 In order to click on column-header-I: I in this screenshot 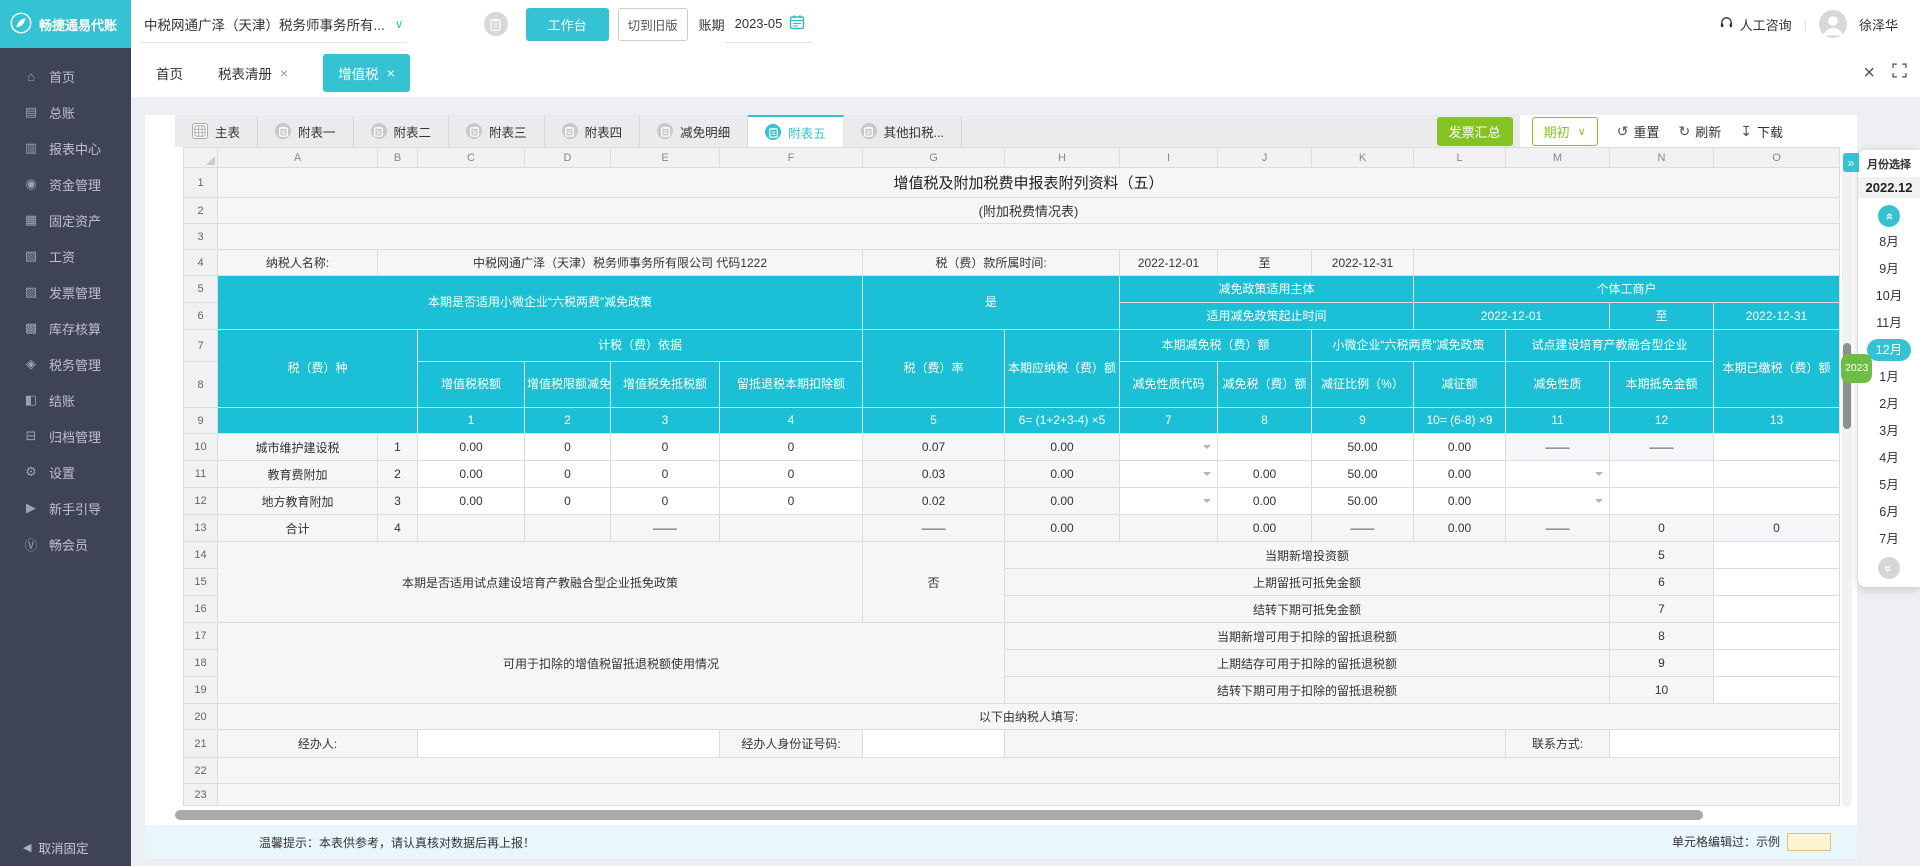, I will do `click(1168, 157)`.